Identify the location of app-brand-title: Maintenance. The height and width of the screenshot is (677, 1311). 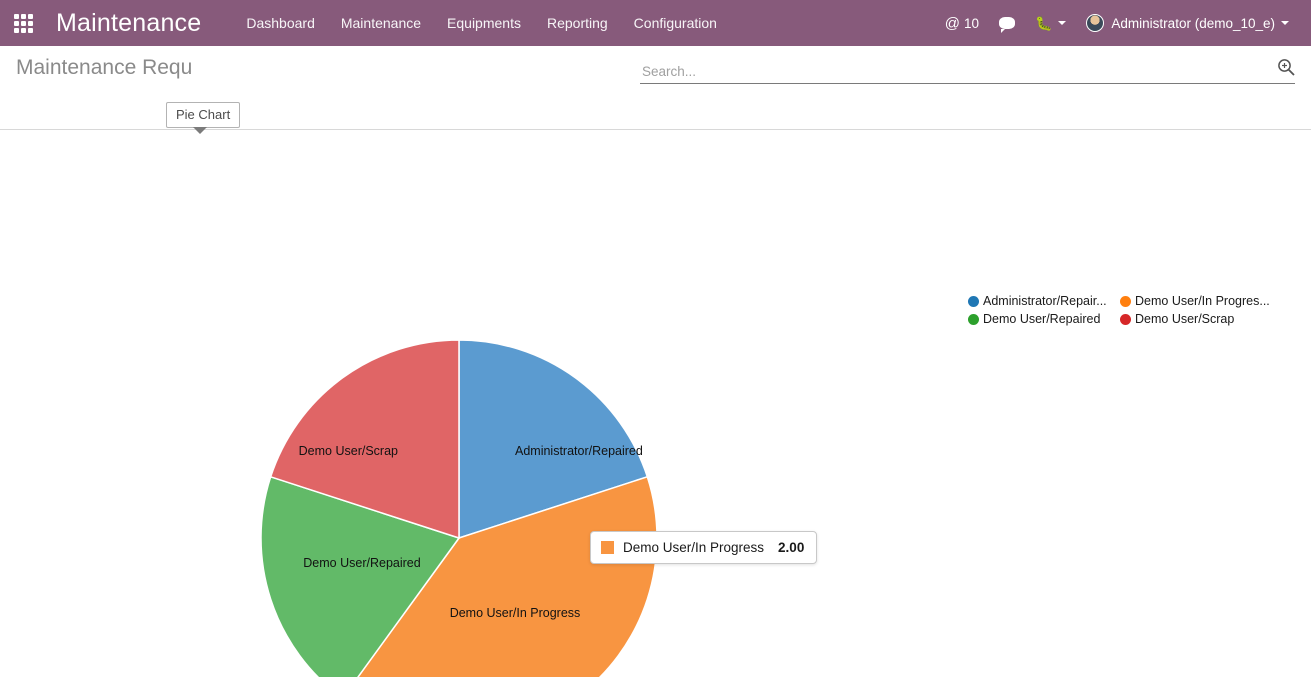
(129, 22).